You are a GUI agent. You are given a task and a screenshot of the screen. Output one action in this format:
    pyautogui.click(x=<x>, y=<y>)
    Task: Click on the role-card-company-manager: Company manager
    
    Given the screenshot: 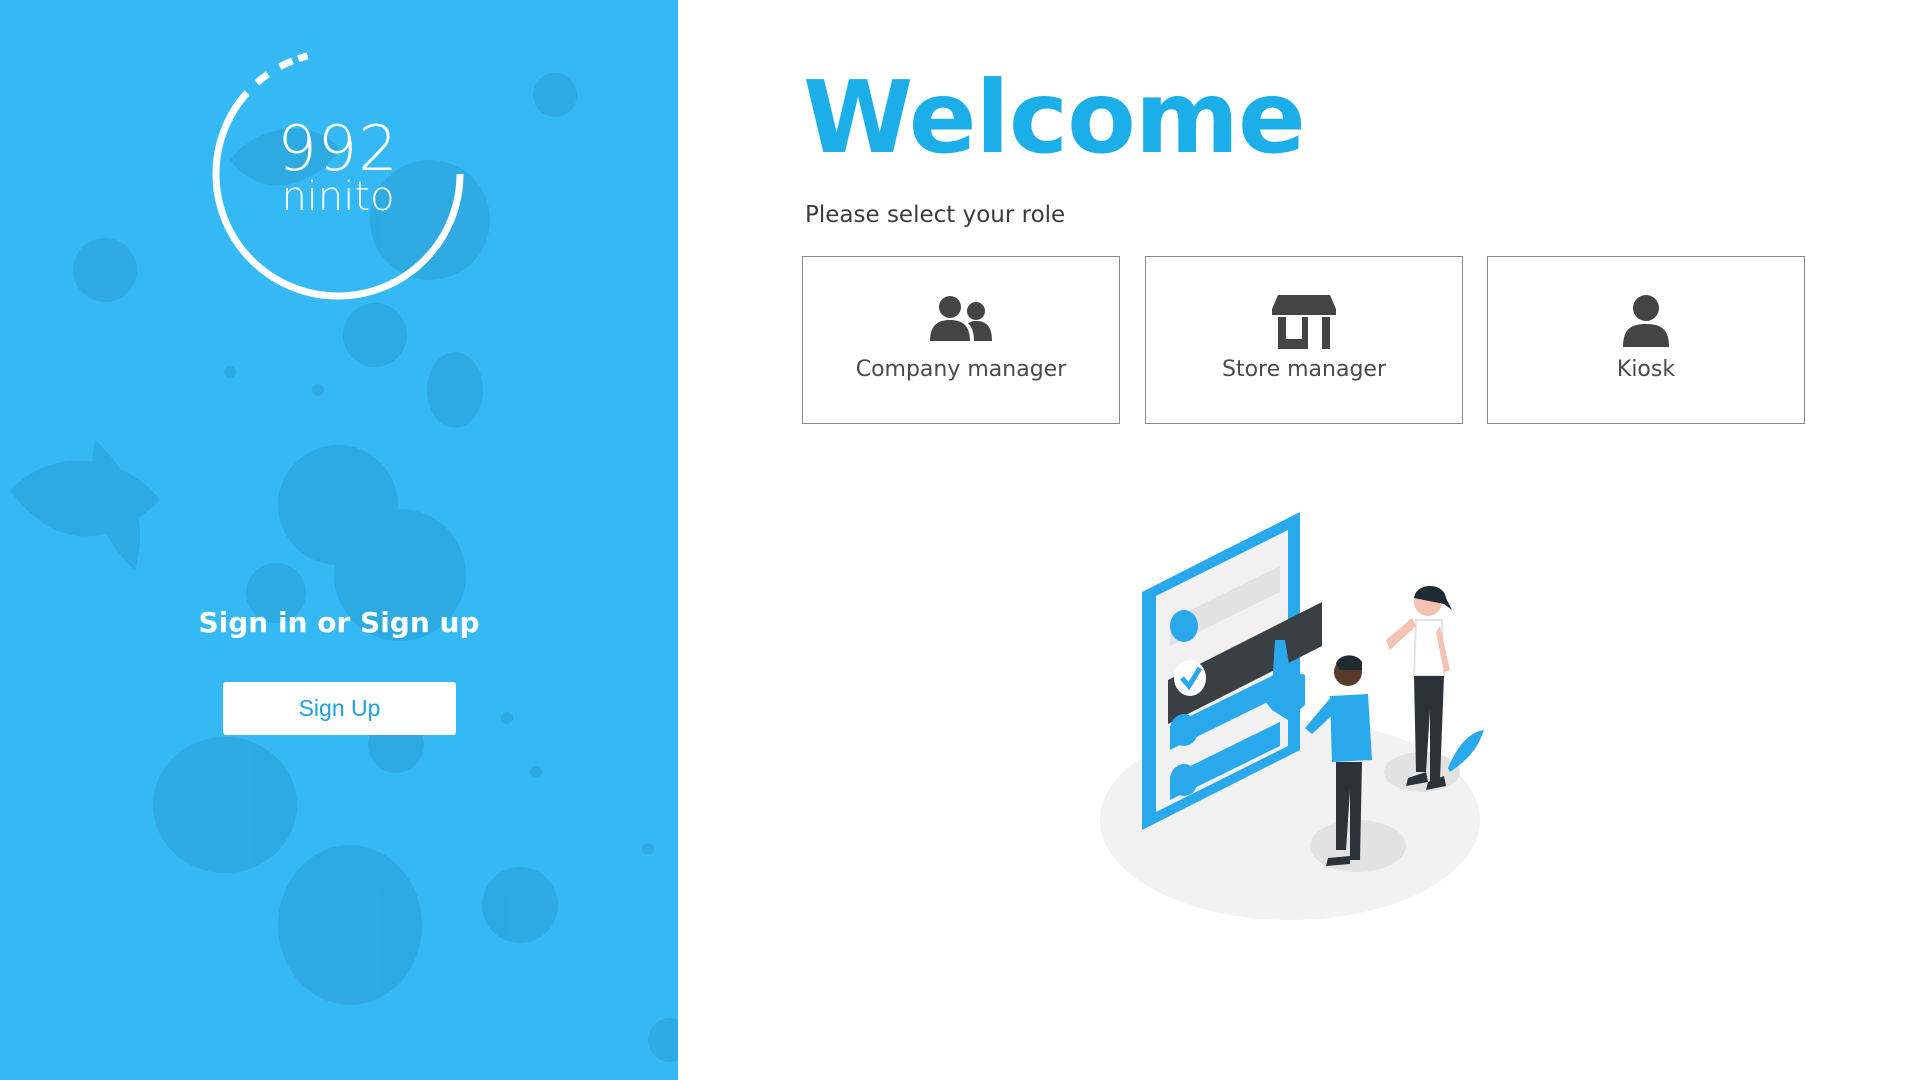 What is the action you would take?
    pyautogui.click(x=961, y=340)
    